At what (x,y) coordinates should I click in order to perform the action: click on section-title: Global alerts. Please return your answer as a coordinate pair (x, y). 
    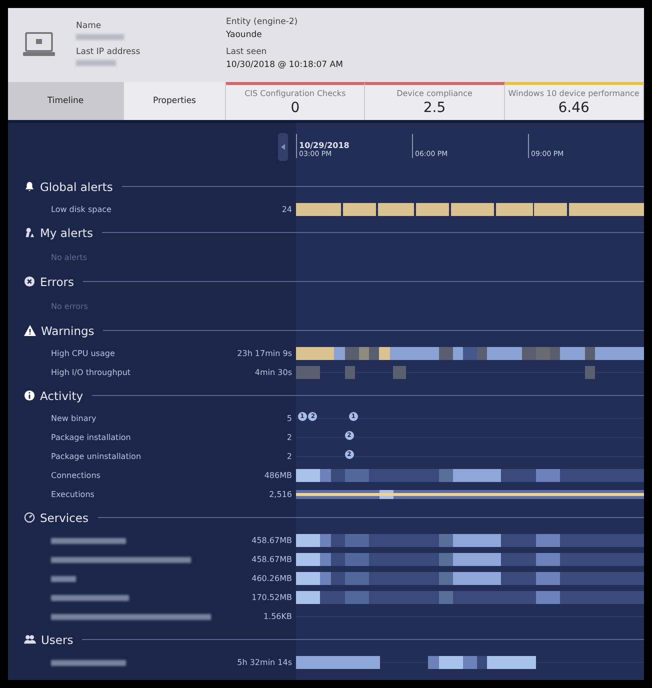
    Looking at the image, I should click on (76, 187).